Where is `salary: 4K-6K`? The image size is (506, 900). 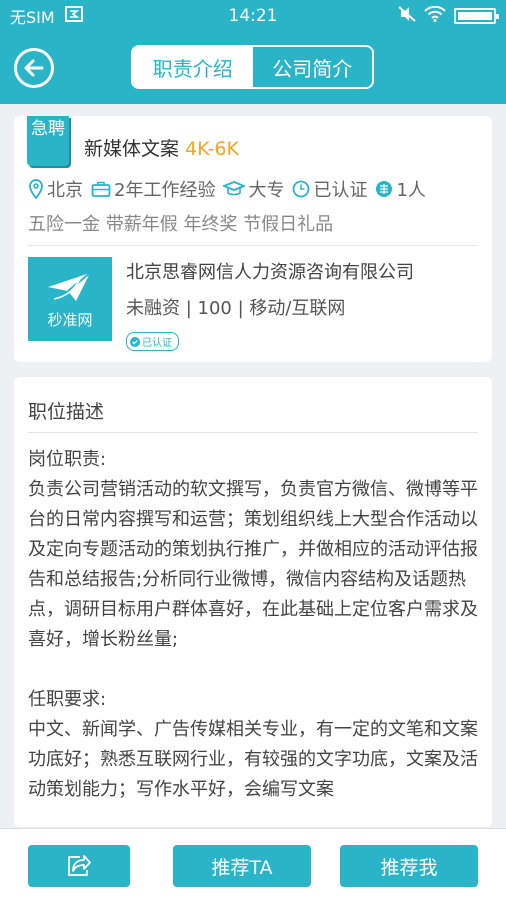
salary: 4K-6K is located at coordinates (212, 149).